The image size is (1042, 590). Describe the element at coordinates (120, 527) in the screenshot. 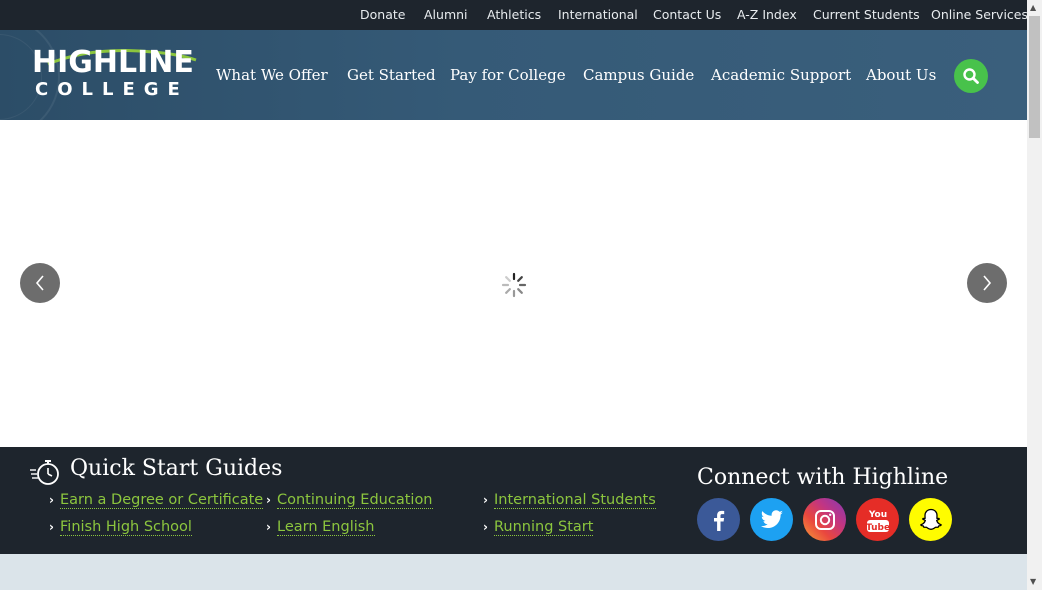

I see `qs-link-finish-high-school: › Finish High School` at that location.